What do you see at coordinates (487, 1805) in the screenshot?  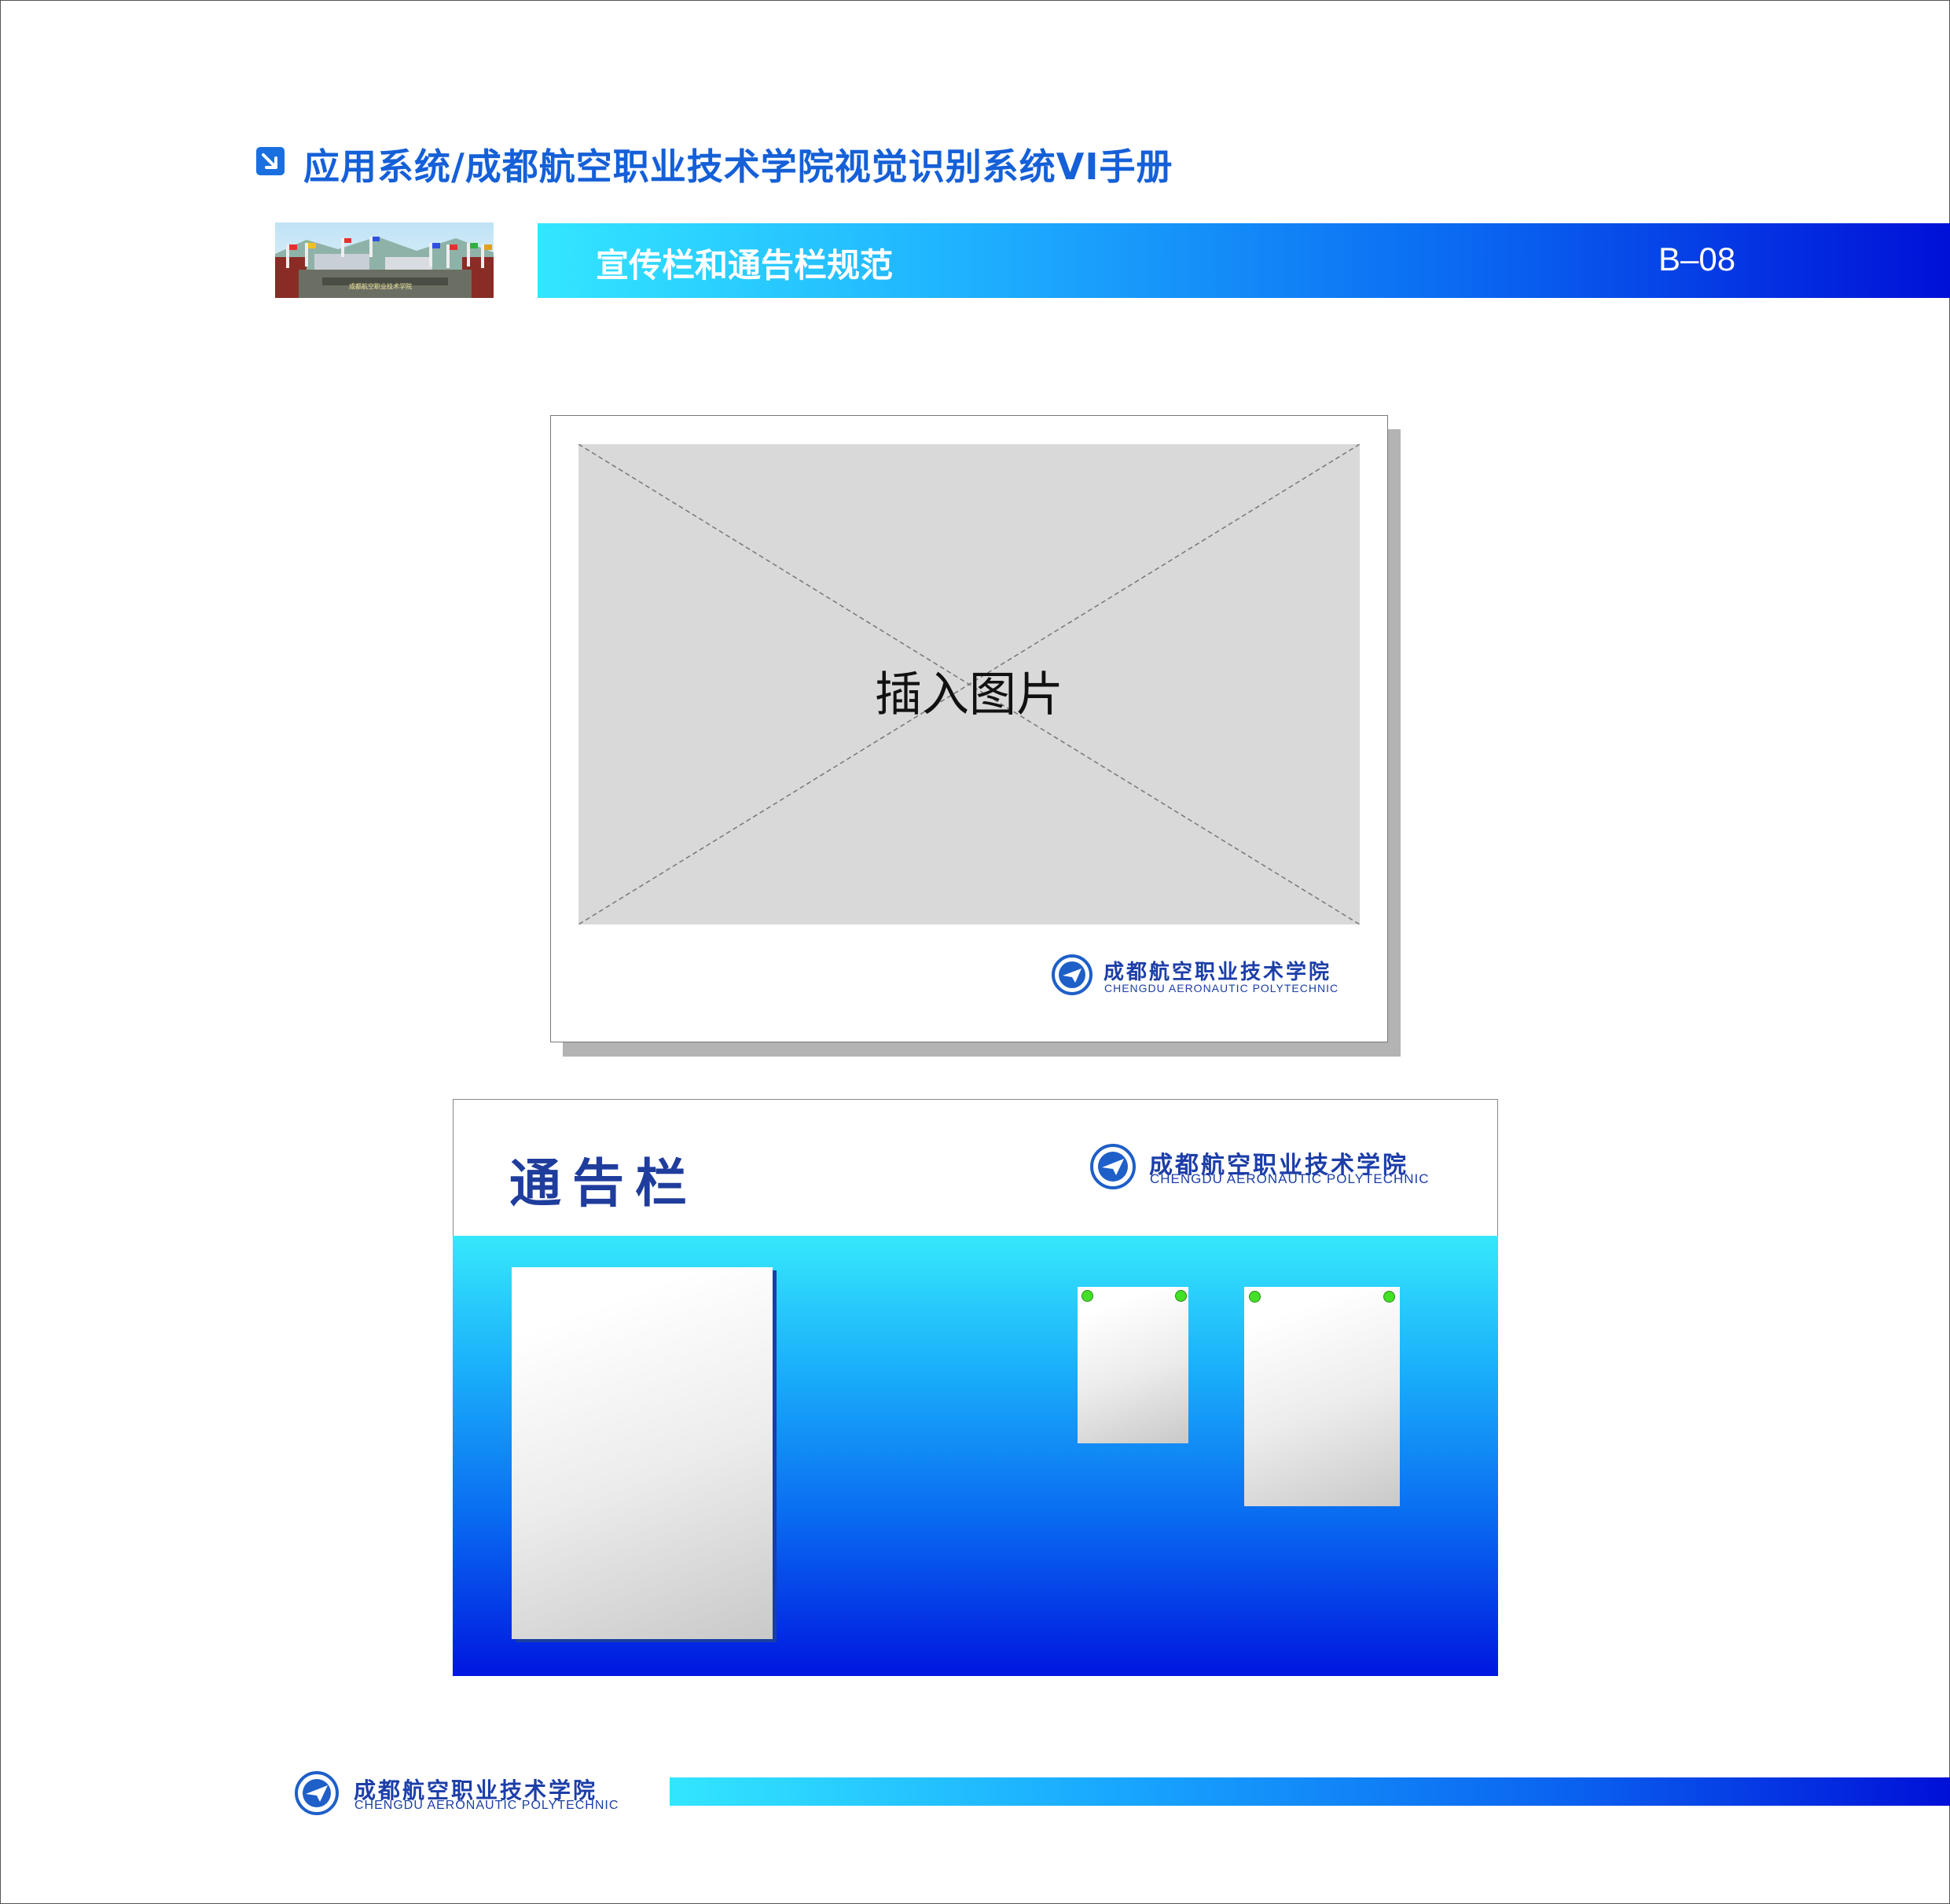 I see `footer-logo-en: CHENGDU AERONAUTIC POLYTECHNIC` at bounding box center [487, 1805].